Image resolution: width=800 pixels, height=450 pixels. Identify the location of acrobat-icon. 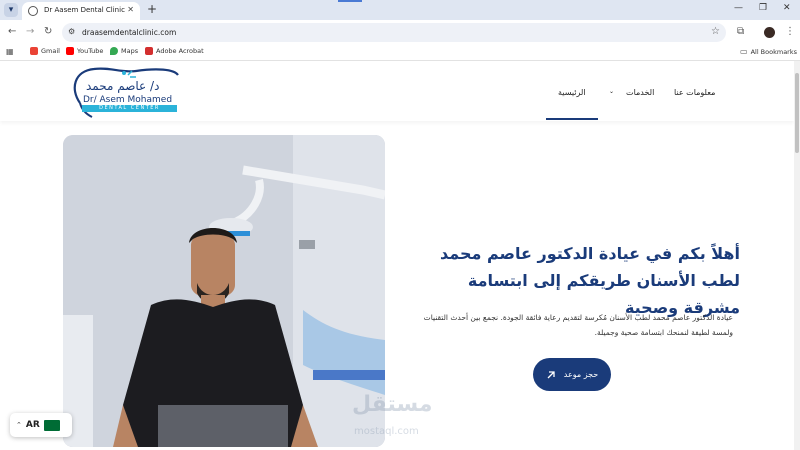
(149, 51).